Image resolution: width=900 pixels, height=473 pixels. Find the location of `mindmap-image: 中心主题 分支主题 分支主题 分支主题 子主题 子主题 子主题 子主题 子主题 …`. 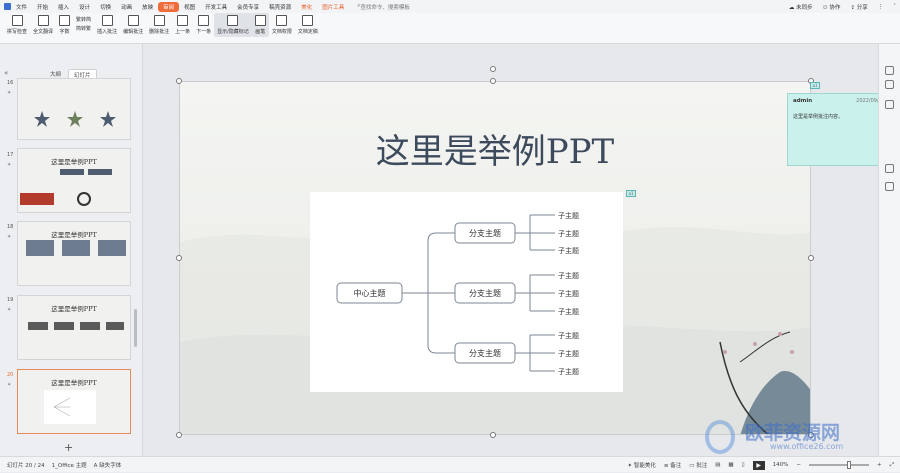

mindmap-image: 中心主题 分支主题 分支主题 分支主题 子主题 子主题 子主题 子主题 子主题 … is located at coordinates (466, 292).